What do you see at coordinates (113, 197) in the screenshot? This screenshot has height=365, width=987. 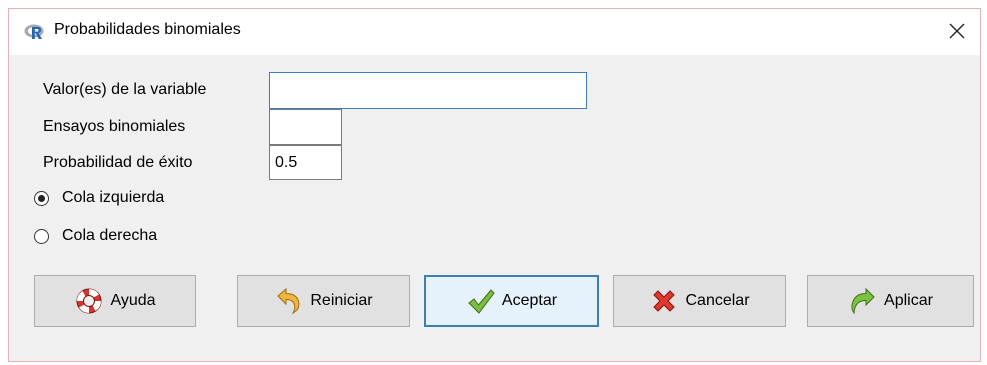 I see `left-tail-label: Cola izquierda` at bounding box center [113, 197].